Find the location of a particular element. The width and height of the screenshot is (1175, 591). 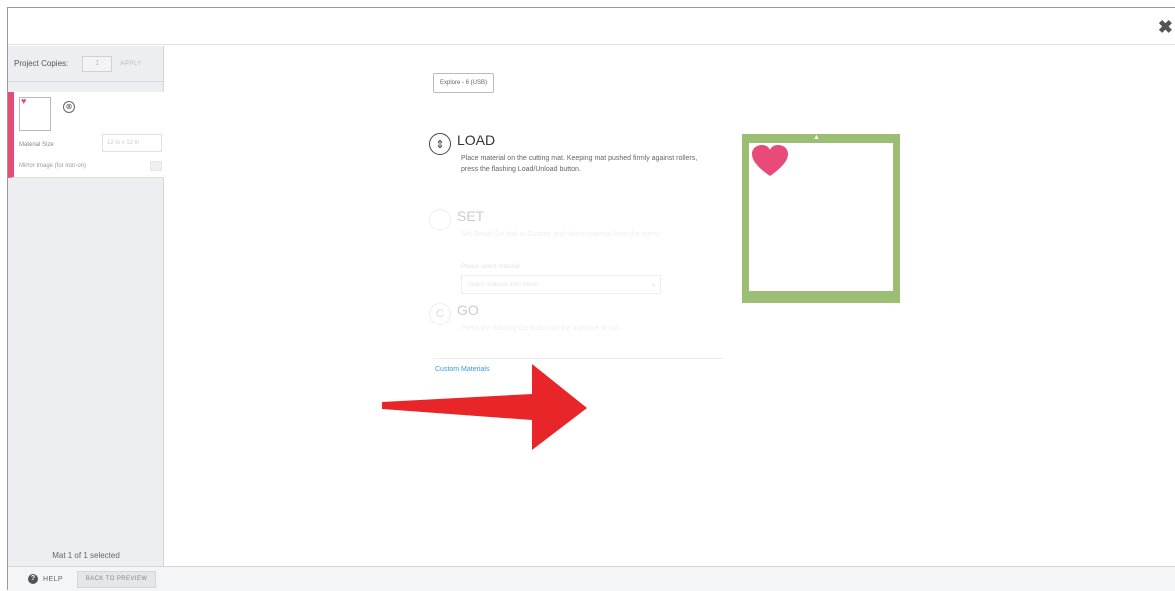

titlebar: ✖ is located at coordinates (591, 26).